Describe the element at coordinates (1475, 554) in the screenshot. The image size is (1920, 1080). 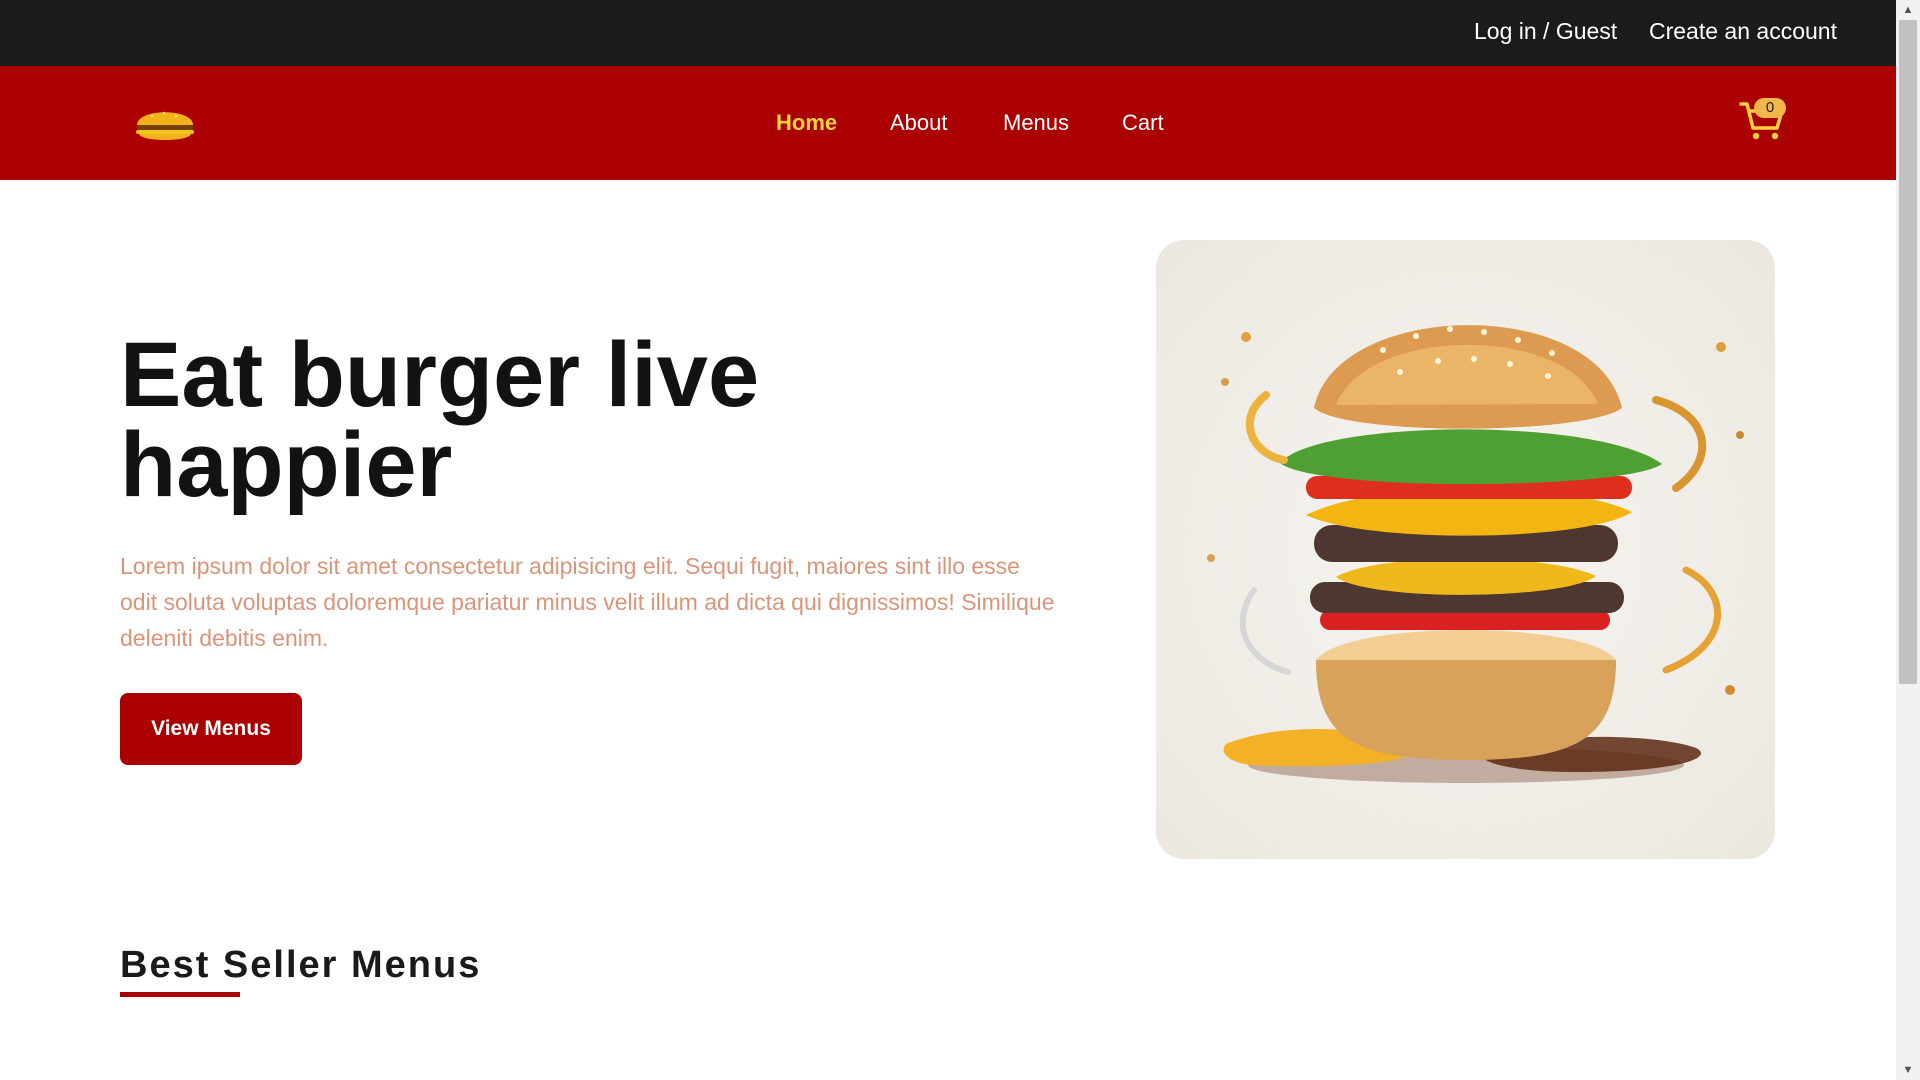
I see `burger-illustration` at that location.